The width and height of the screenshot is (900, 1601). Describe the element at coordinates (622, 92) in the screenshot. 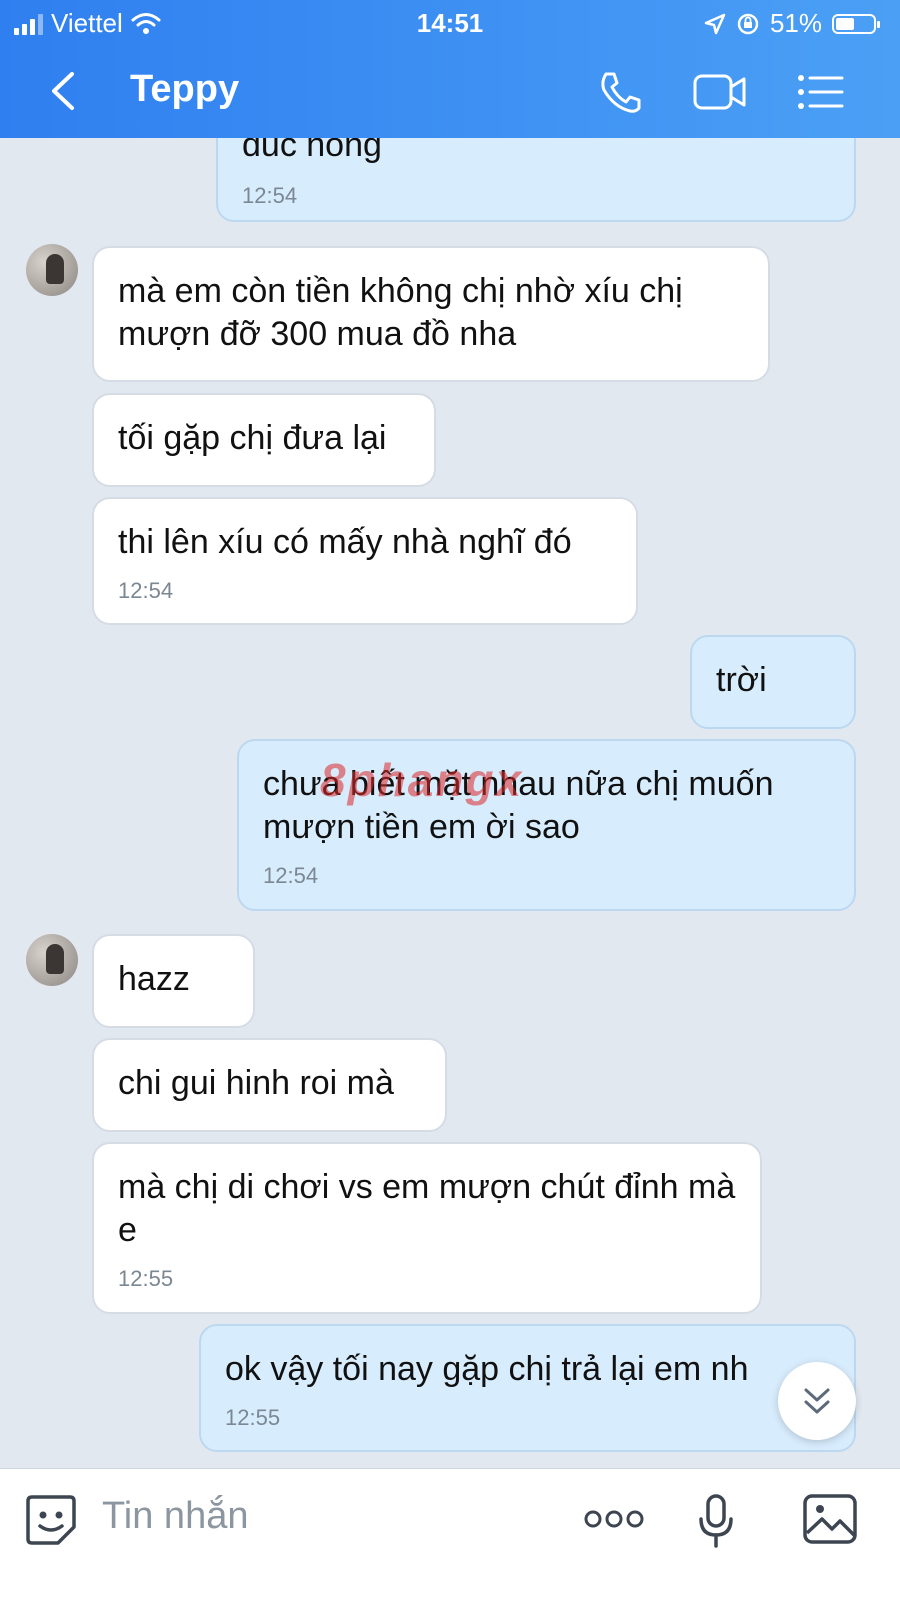

I see `phone-icon` at that location.